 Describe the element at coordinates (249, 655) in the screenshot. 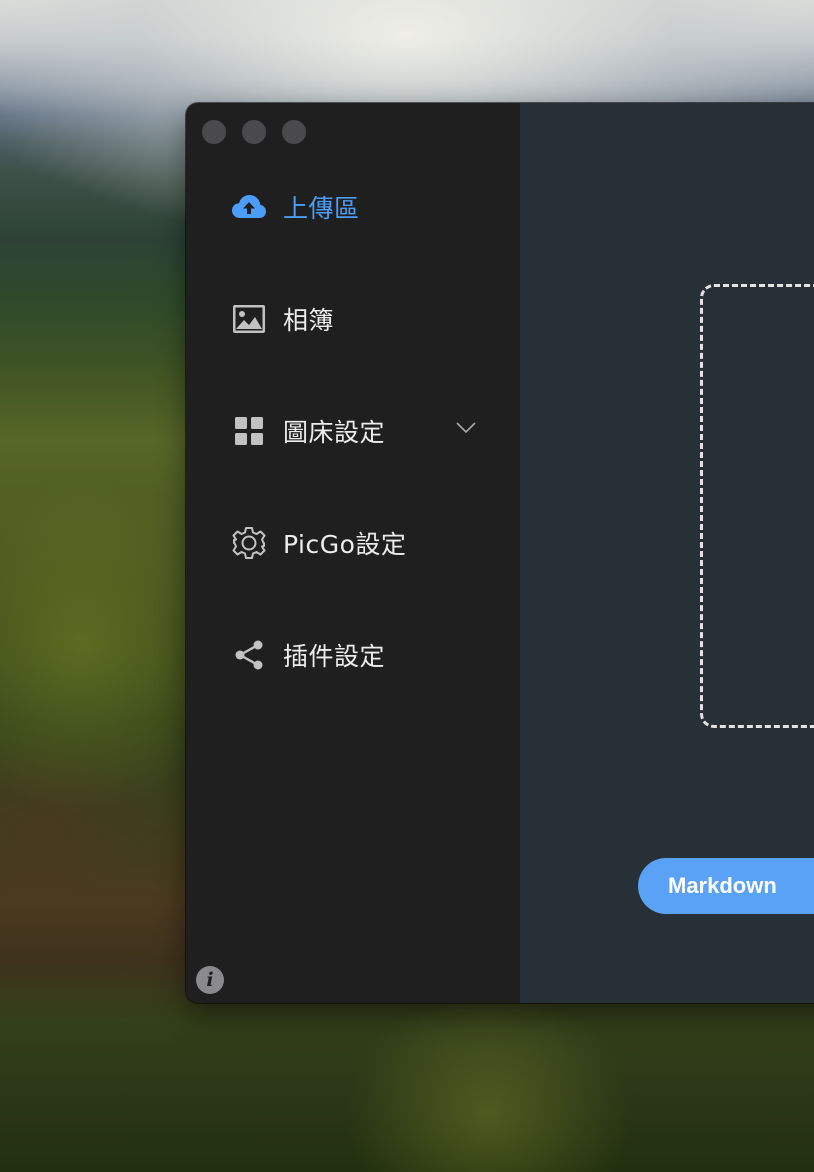

I see `share-icon` at that location.